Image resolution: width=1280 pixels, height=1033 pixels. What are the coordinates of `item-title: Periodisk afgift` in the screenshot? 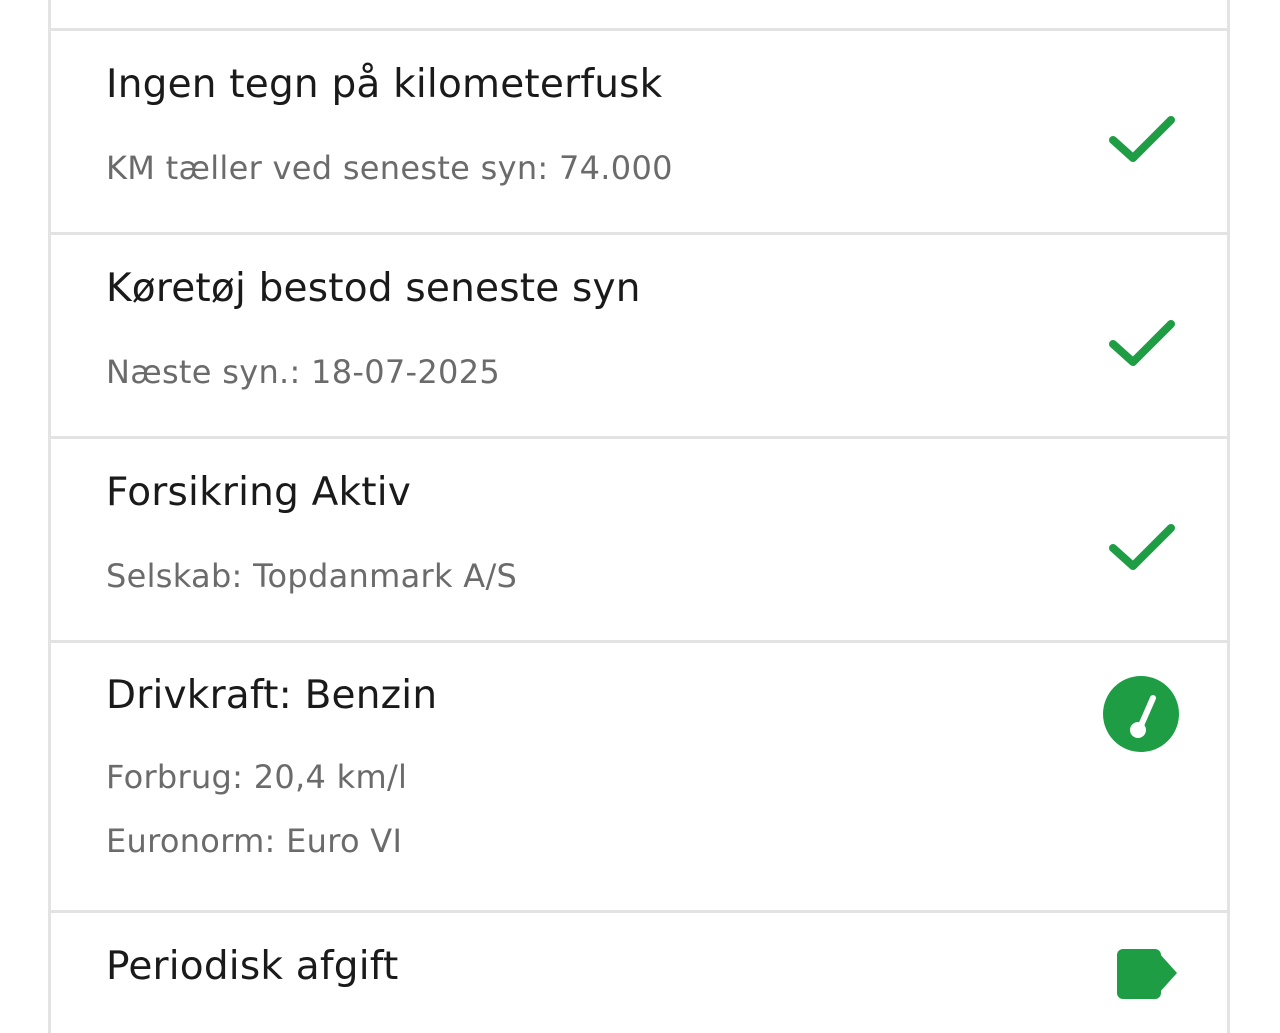 It's located at (252, 966).